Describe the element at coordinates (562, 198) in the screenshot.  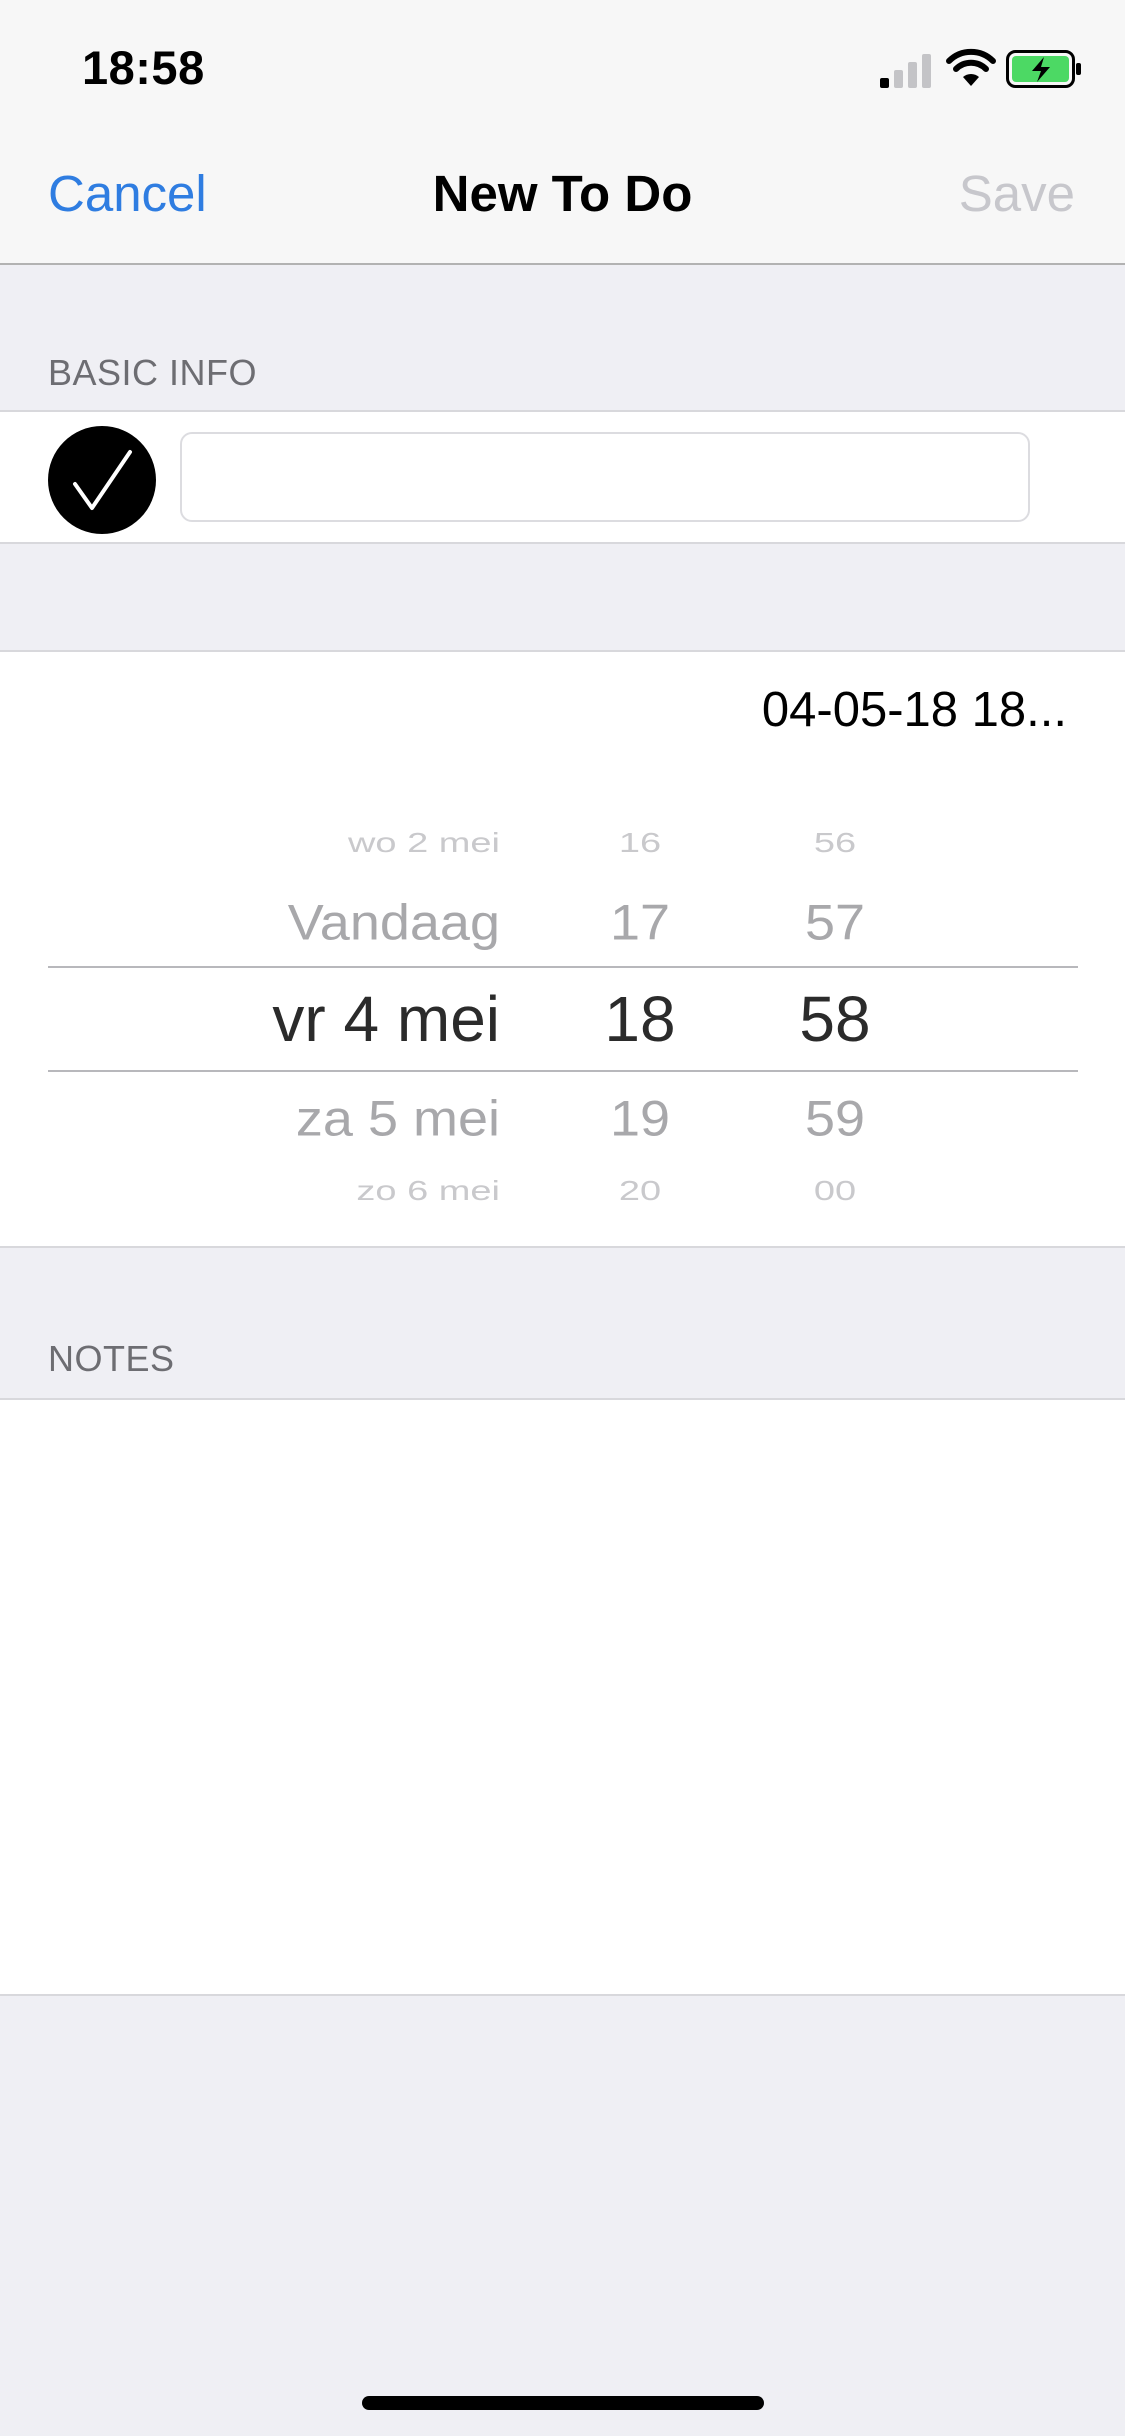
I see `navigation-bar: Cancel New To Do Save` at that location.